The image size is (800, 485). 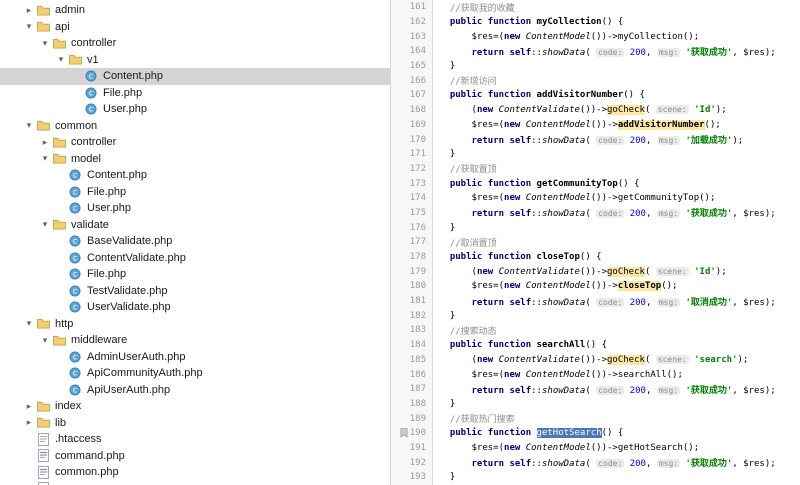 What do you see at coordinates (595, 154) in the screenshot?
I see `code-line-171: 171 }` at bounding box center [595, 154].